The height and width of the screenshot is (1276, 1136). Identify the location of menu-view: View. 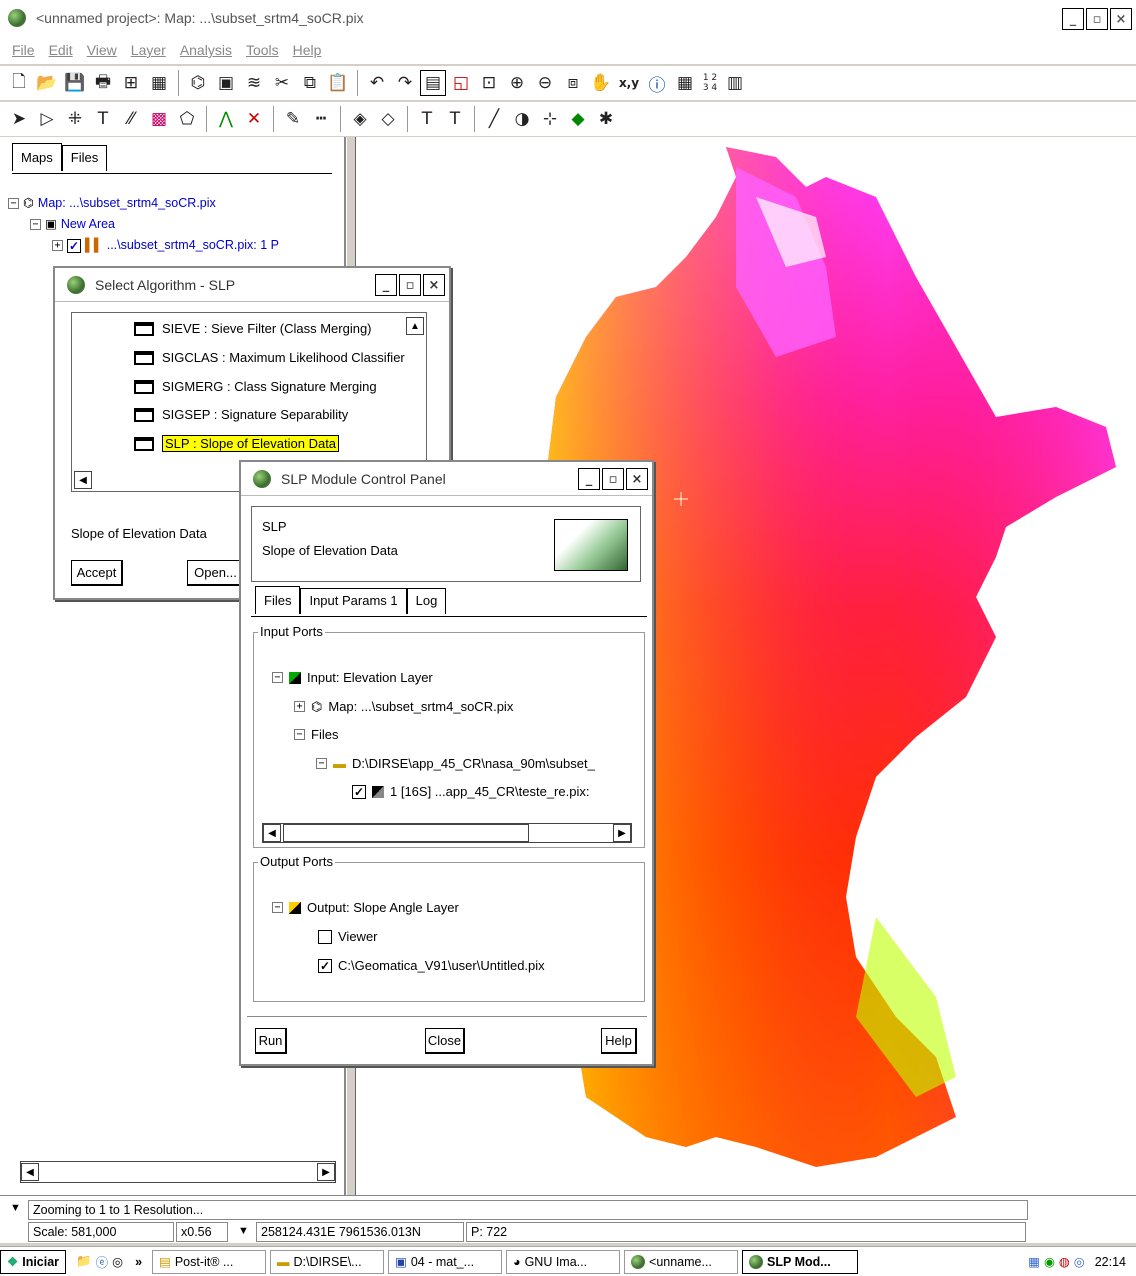
(102, 50).